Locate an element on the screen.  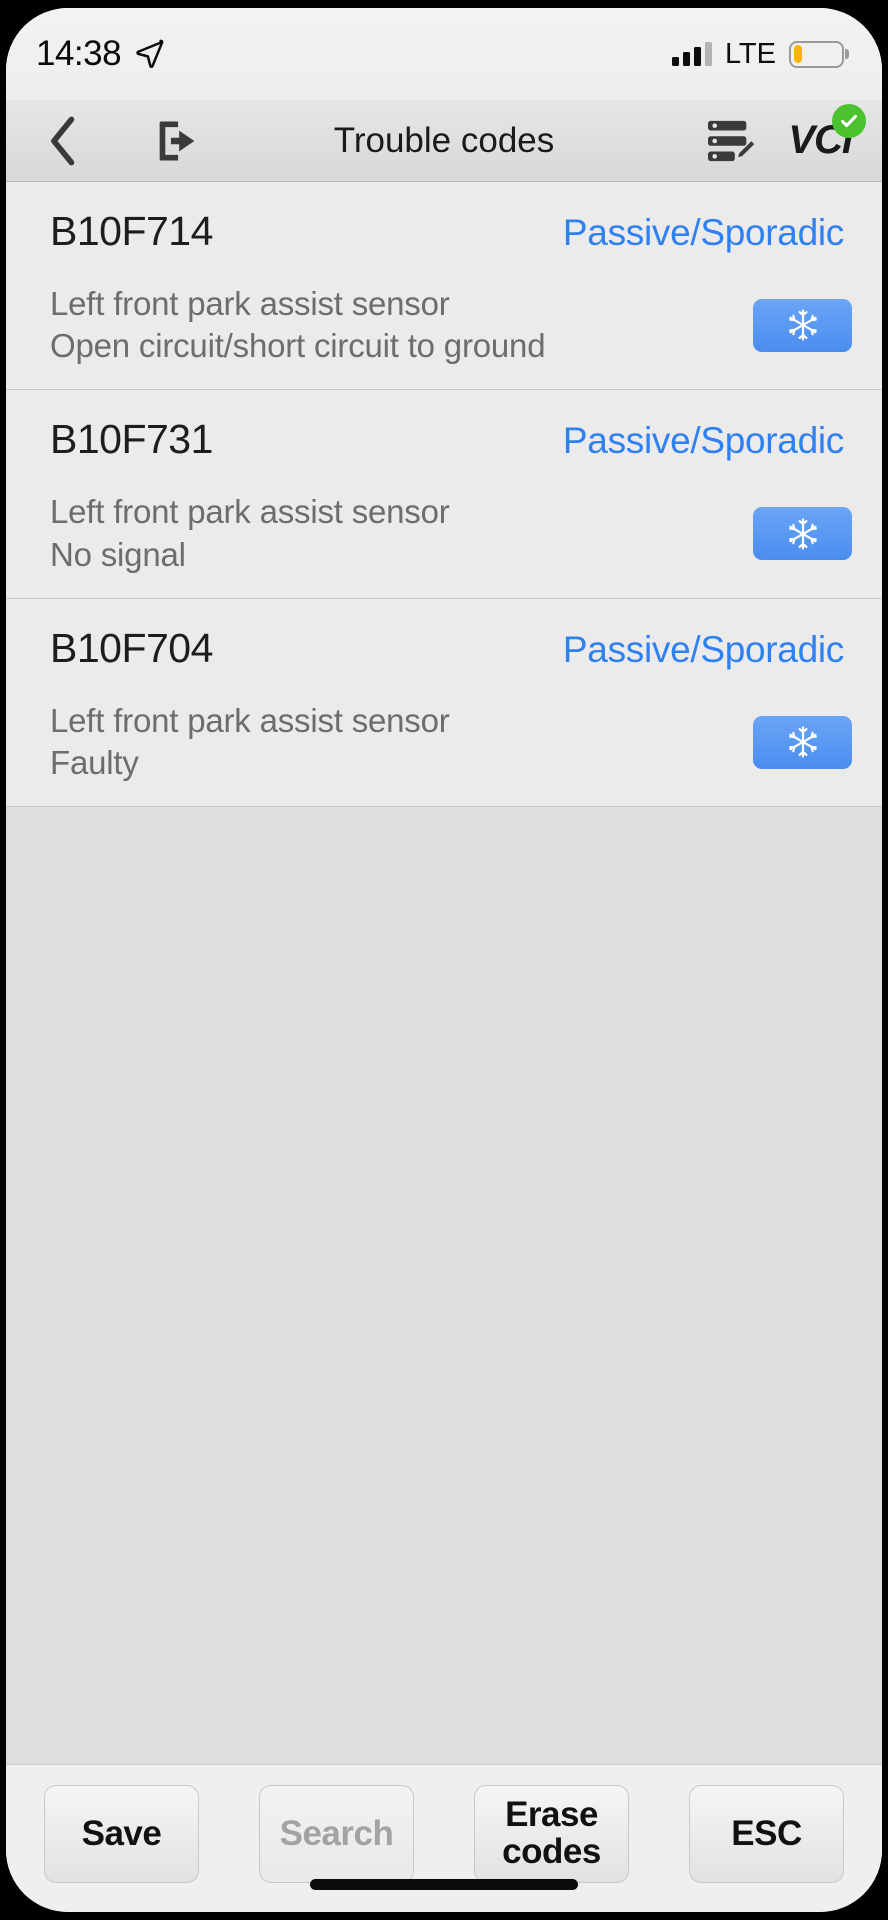
erase-codes-button: Erase codes is located at coordinates (551, 1834).